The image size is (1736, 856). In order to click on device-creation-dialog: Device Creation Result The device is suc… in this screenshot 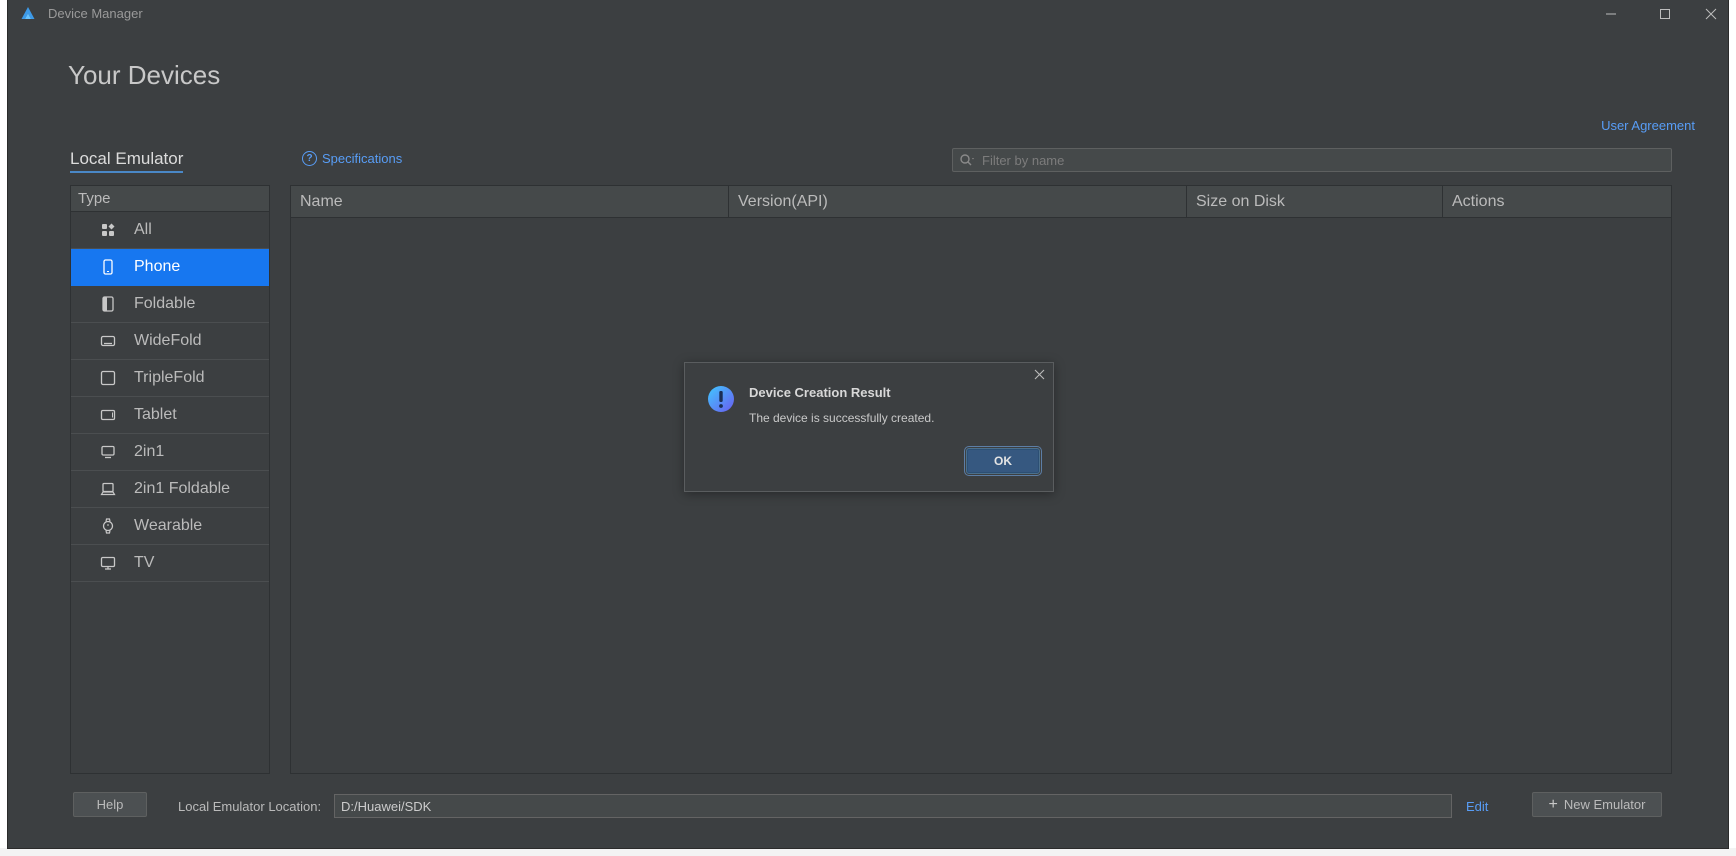, I will do `click(869, 427)`.